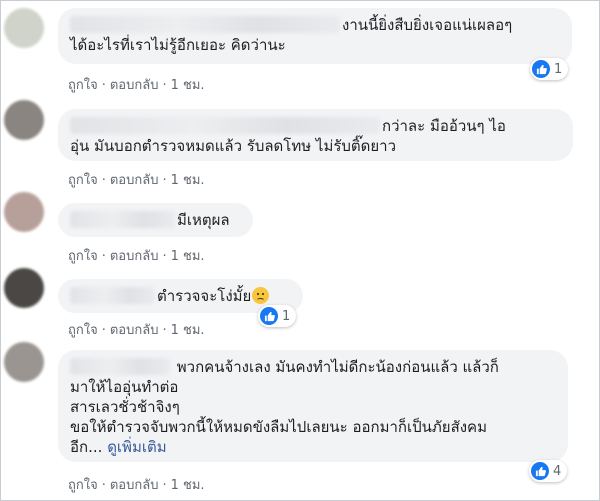 Image resolution: width=600 pixels, height=501 pixels. What do you see at coordinates (203, 220) in the screenshot?
I see `comment-text-line: มีเหตุผล` at bounding box center [203, 220].